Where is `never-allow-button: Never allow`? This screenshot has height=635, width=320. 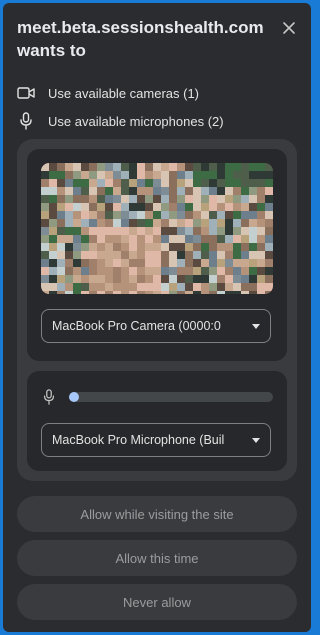 never-allow-button: Never allow is located at coordinates (157, 602).